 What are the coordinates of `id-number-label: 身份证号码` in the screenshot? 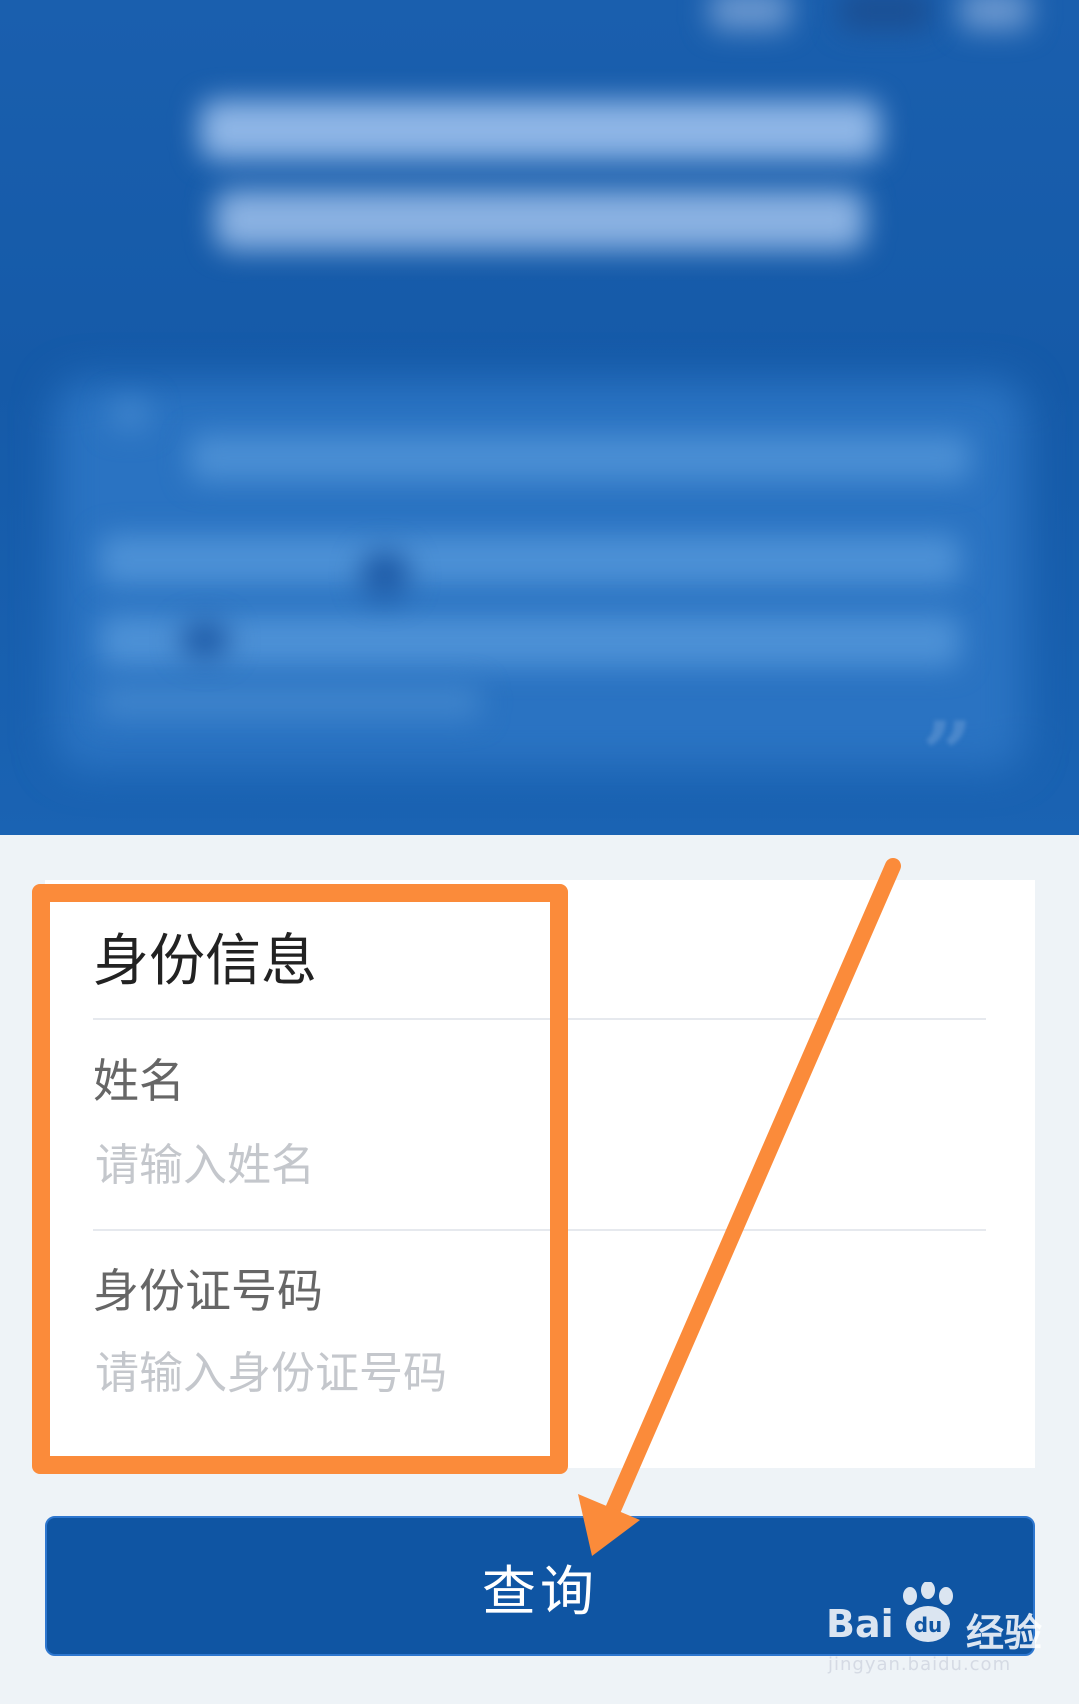 It's located at (208, 1291).